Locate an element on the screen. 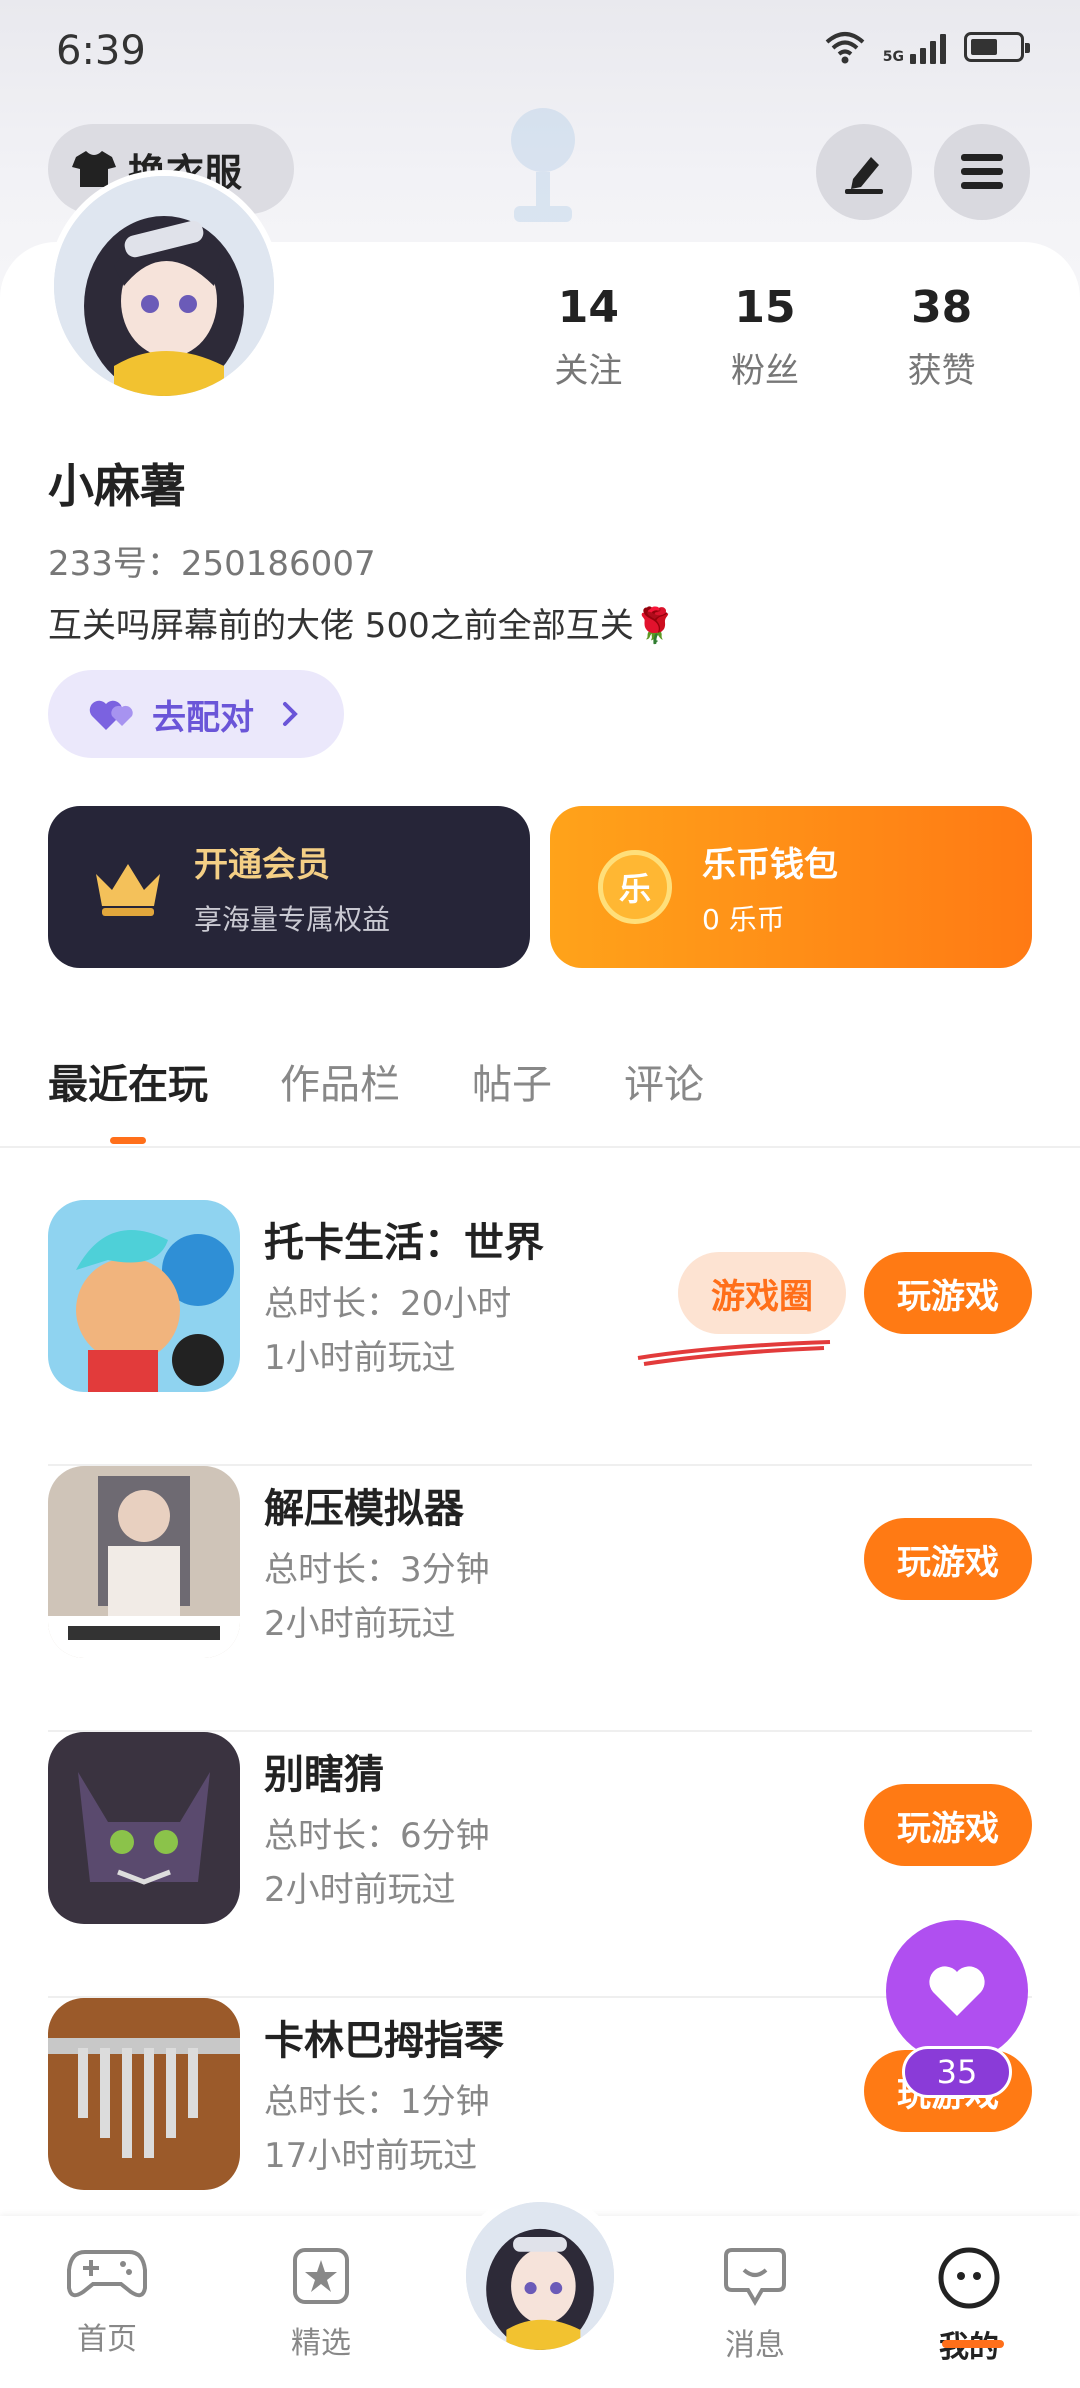  wallet-text: 乐币钱包 0 乐币 is located at coordinates (770, 887).